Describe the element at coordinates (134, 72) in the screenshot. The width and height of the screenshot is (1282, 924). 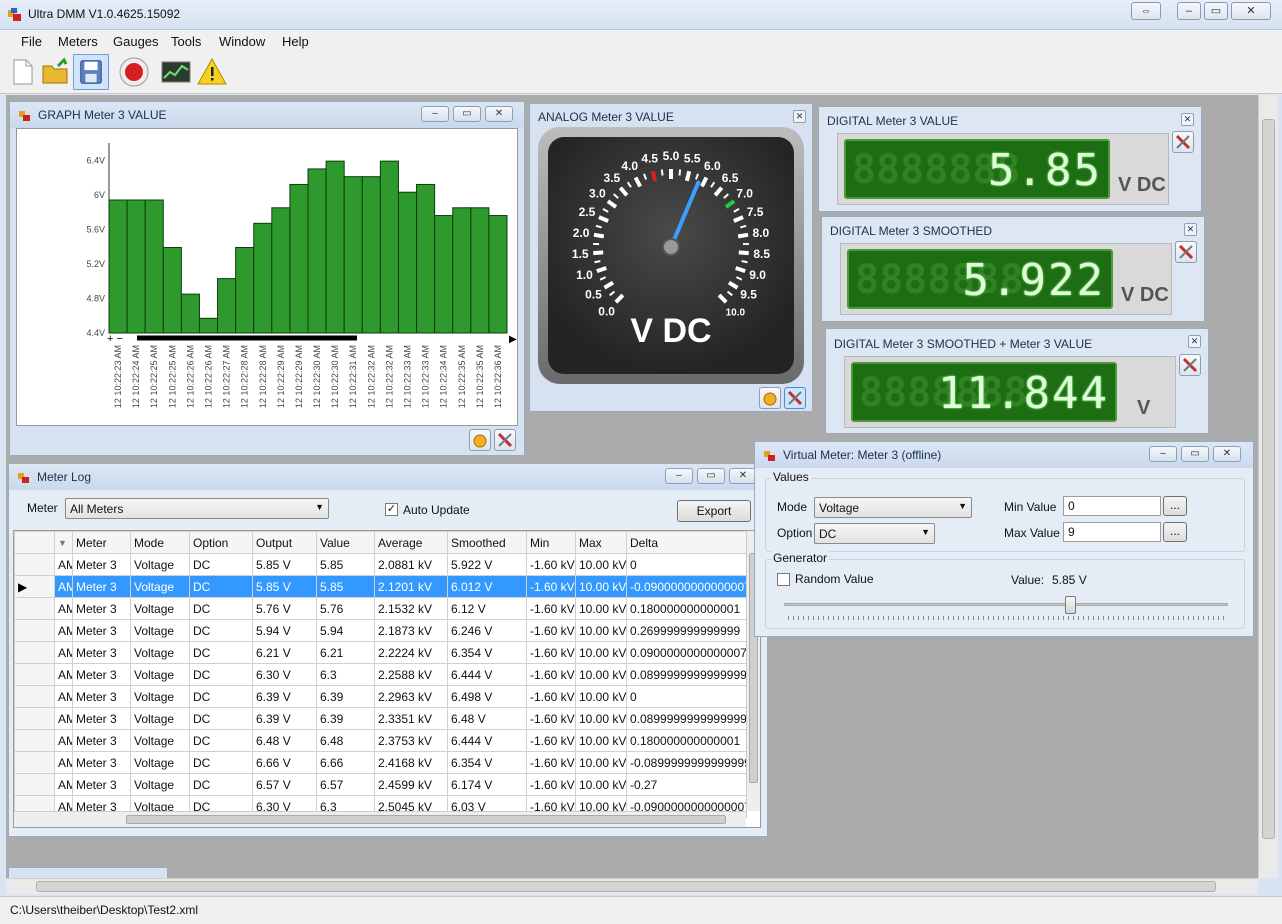
I see `record-icon` at that location.